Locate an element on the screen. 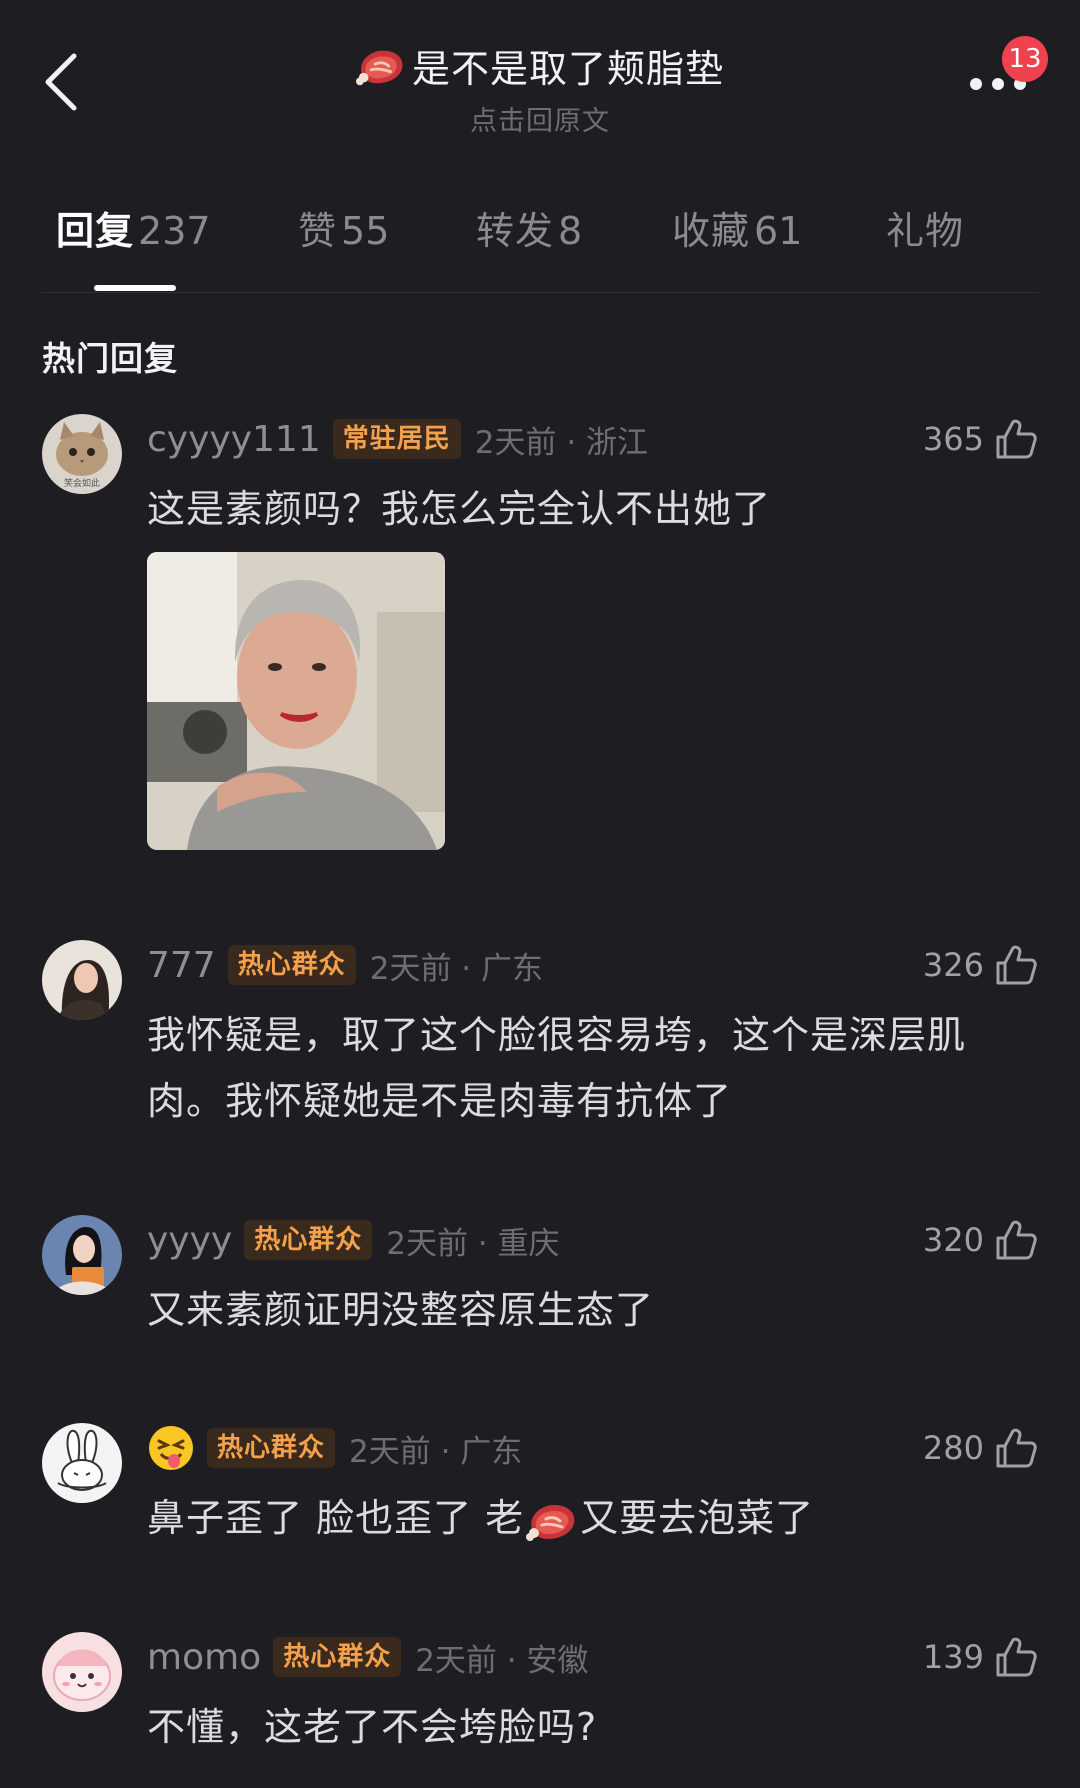 This screenshot has width=1080, height=1788. ellipsis-icon is located at coordinates (976, 84).